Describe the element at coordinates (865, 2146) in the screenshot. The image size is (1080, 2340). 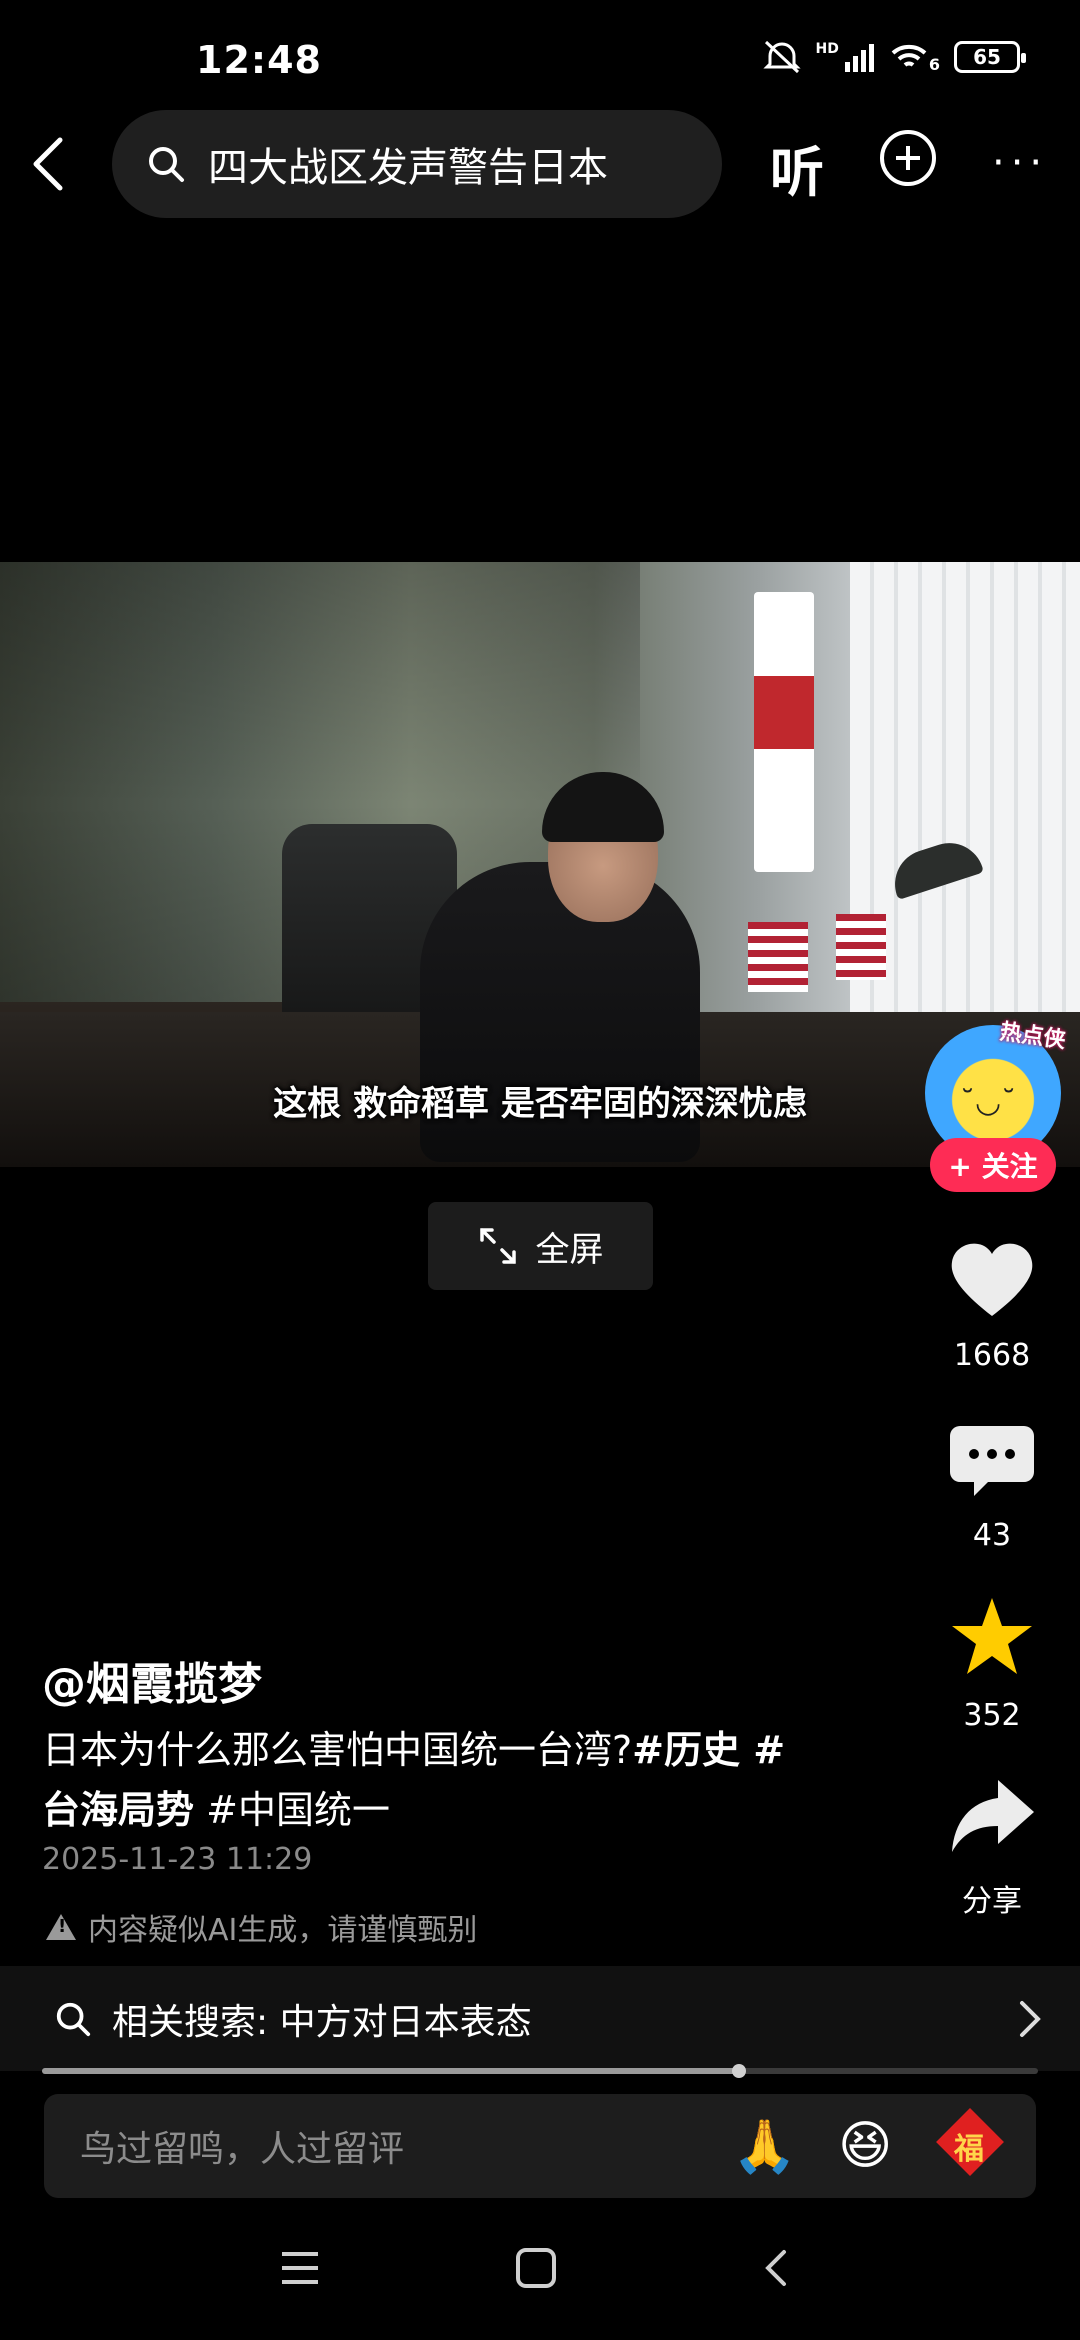
I see `laugh-emoji-icon: 😆` at that location.